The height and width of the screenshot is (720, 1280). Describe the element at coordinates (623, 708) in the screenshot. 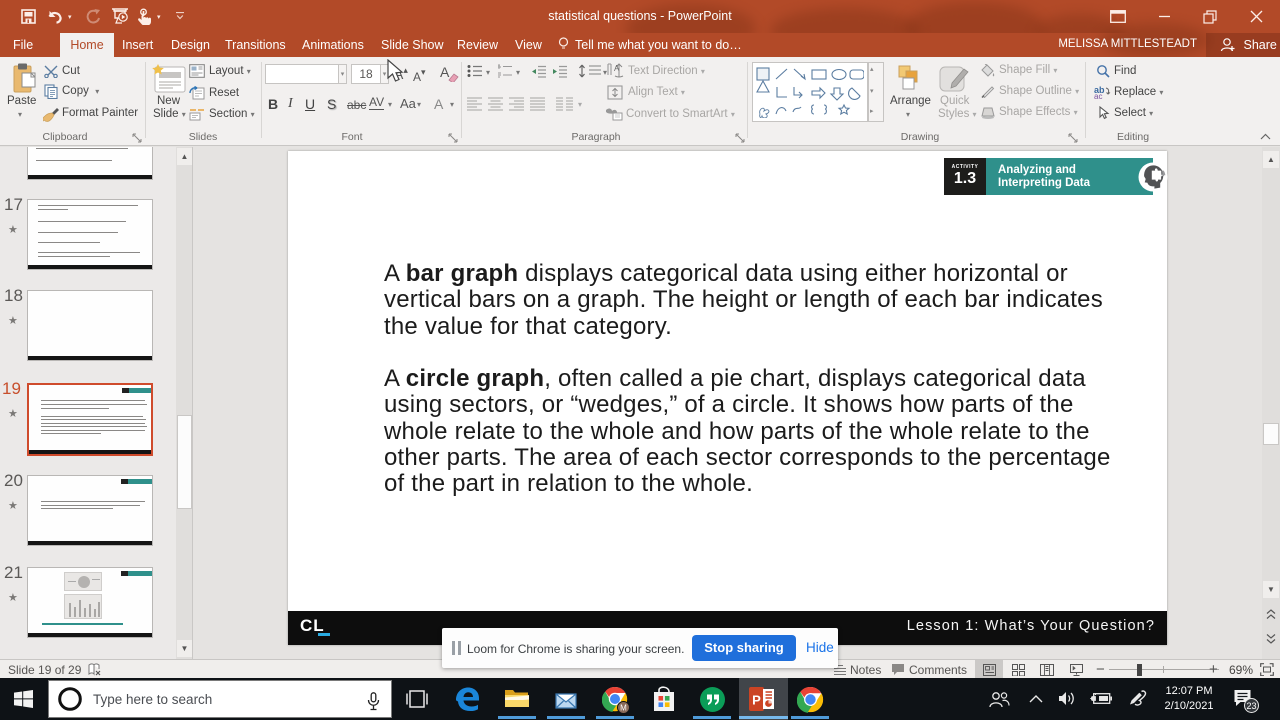

I see `svg-text: M` at that location.